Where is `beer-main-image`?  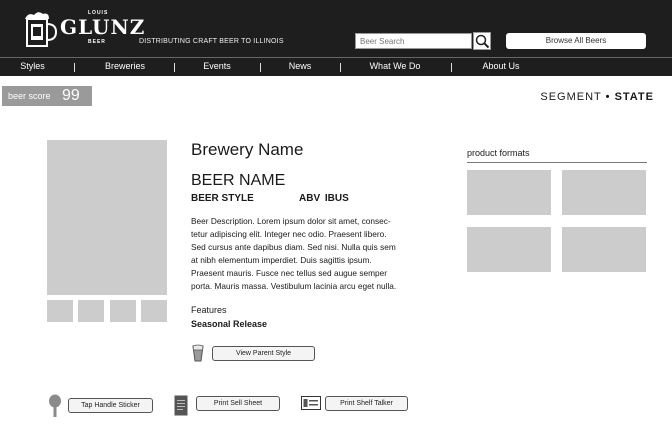
beer-main-image is located at coordinates (107, 217).